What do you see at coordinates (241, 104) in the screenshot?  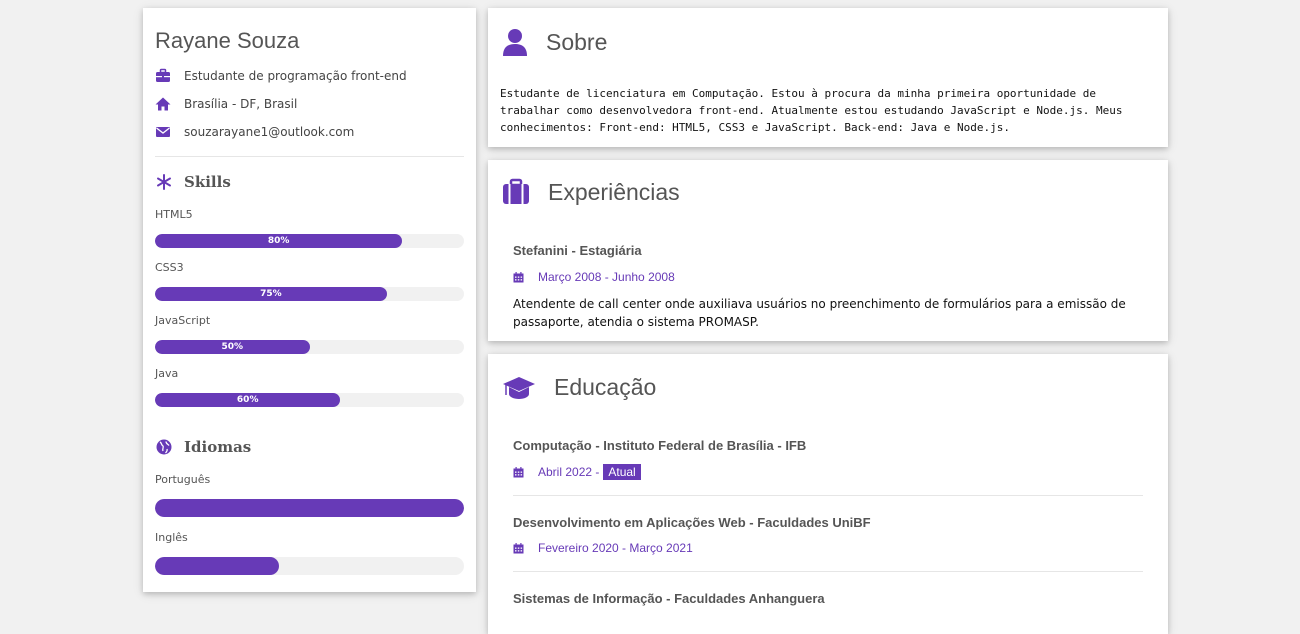 I see `location-text: Brasília - DF, Brasil` at bounding box center [241, 104].